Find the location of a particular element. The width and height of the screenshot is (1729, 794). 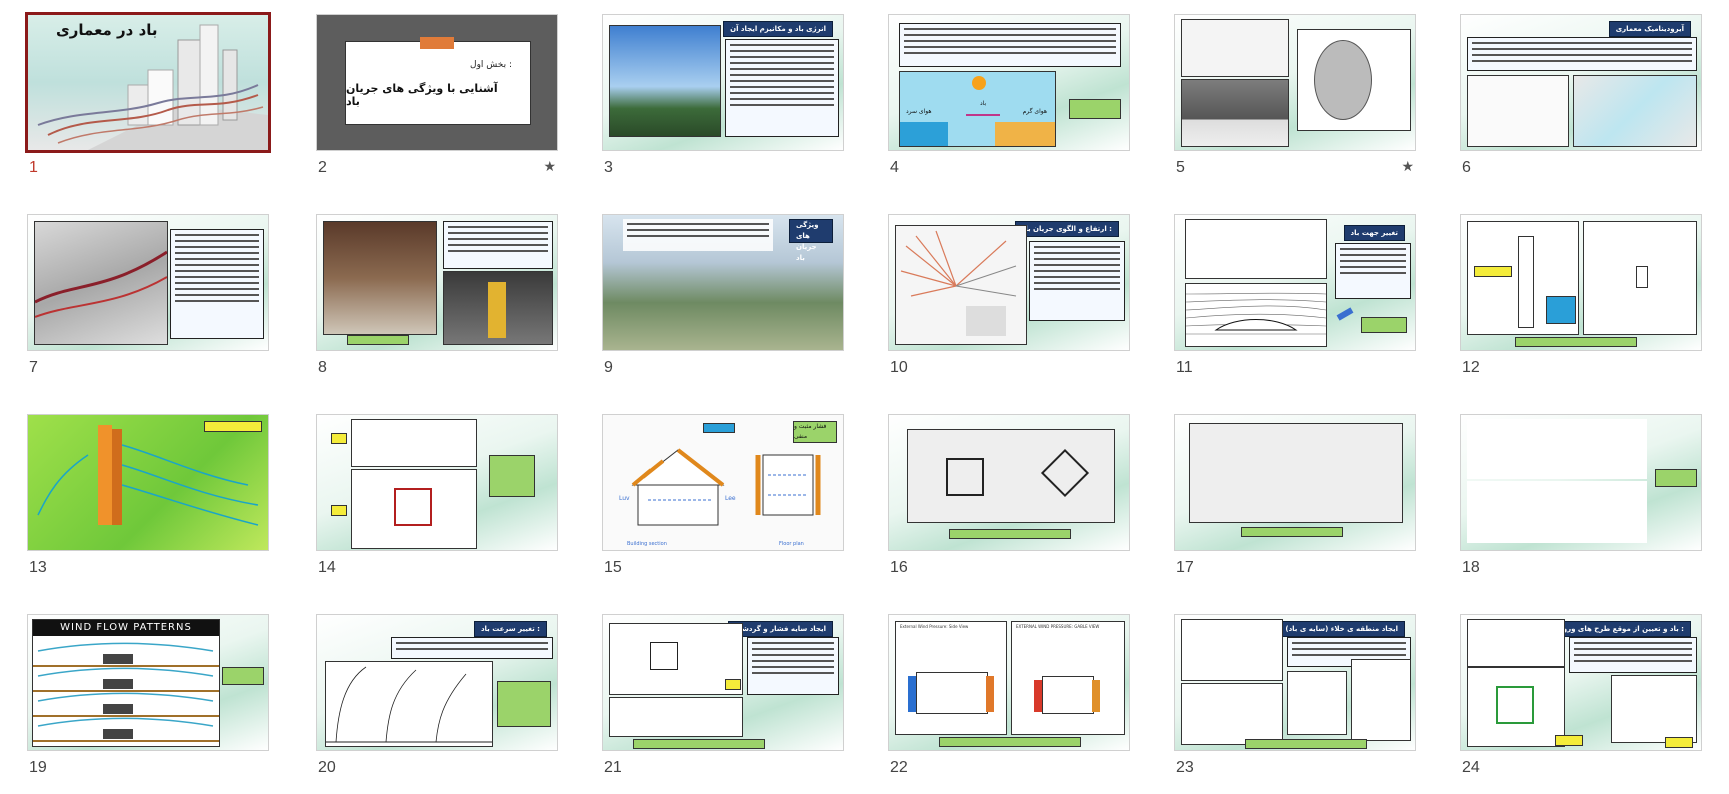

slide-title: تغییر سرعت باد : is located at coordinates (510, 629).